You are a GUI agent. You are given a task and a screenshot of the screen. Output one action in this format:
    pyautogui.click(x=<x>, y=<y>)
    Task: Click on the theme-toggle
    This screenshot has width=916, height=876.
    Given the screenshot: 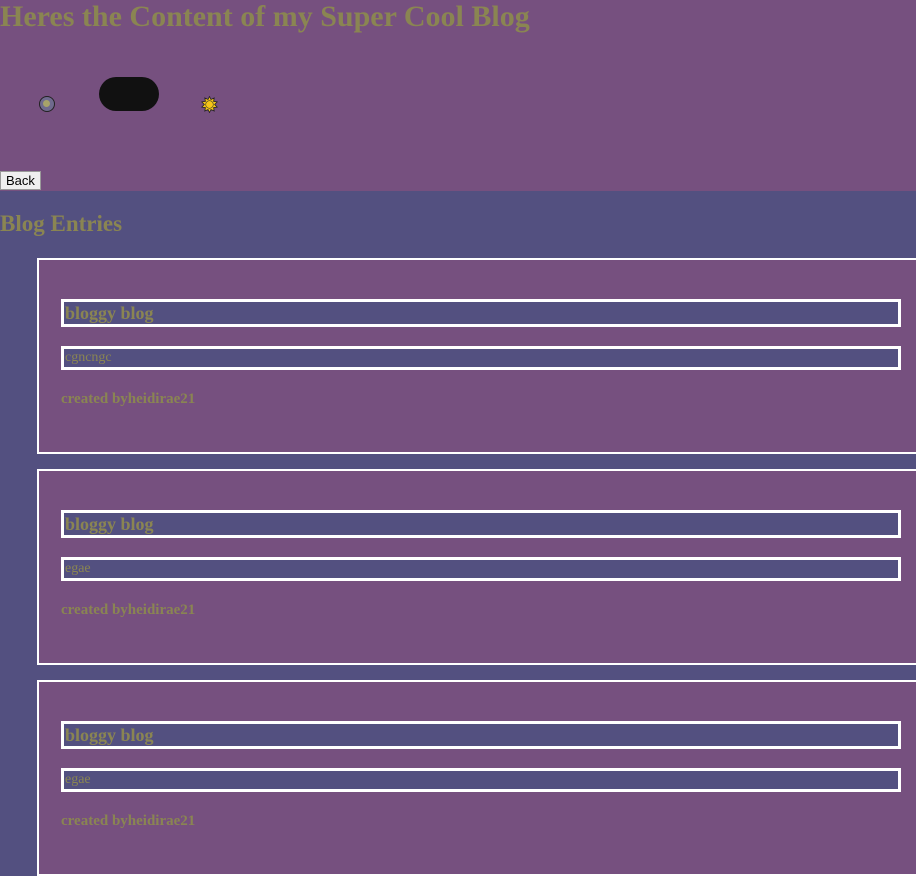 What is the action you would take?
    pyautogui.click(x=129, y=94)
    